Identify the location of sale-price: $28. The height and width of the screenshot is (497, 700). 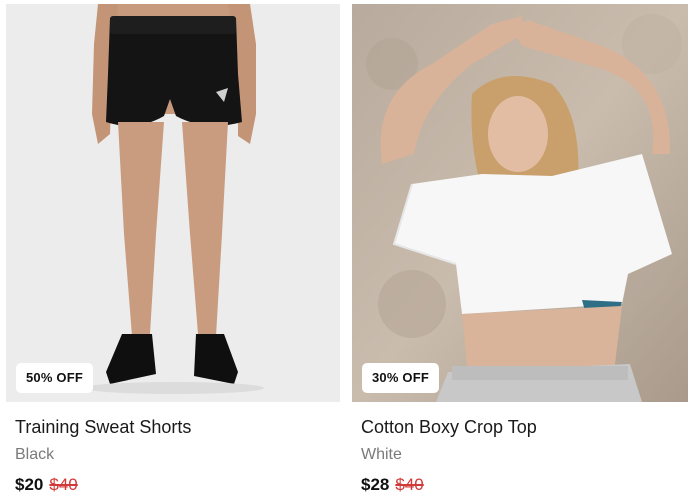
(375, 484).